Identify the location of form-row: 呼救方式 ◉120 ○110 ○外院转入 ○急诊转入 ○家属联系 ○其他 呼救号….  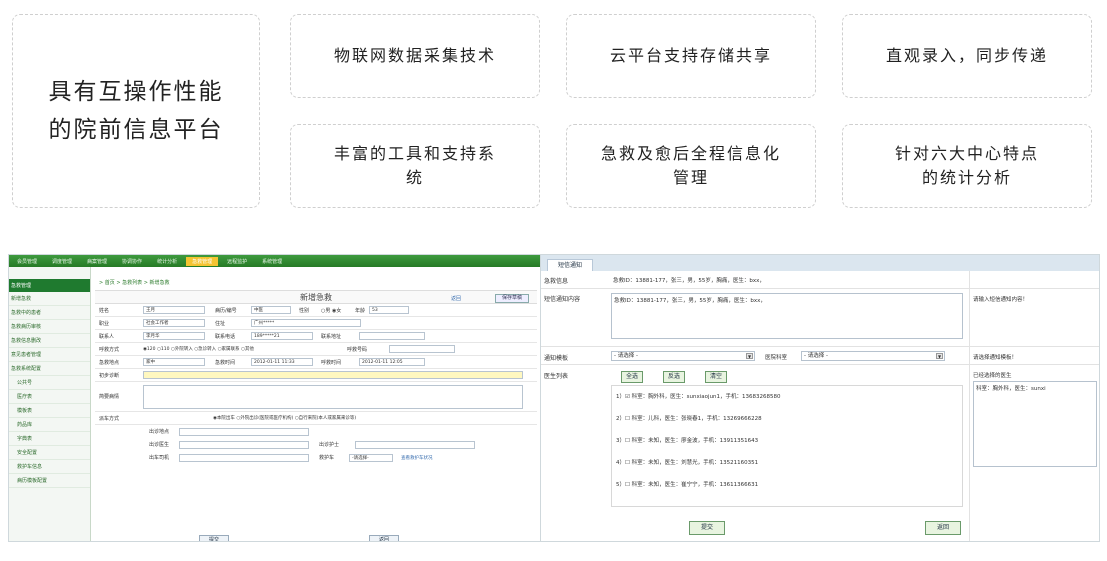
(316, 349).